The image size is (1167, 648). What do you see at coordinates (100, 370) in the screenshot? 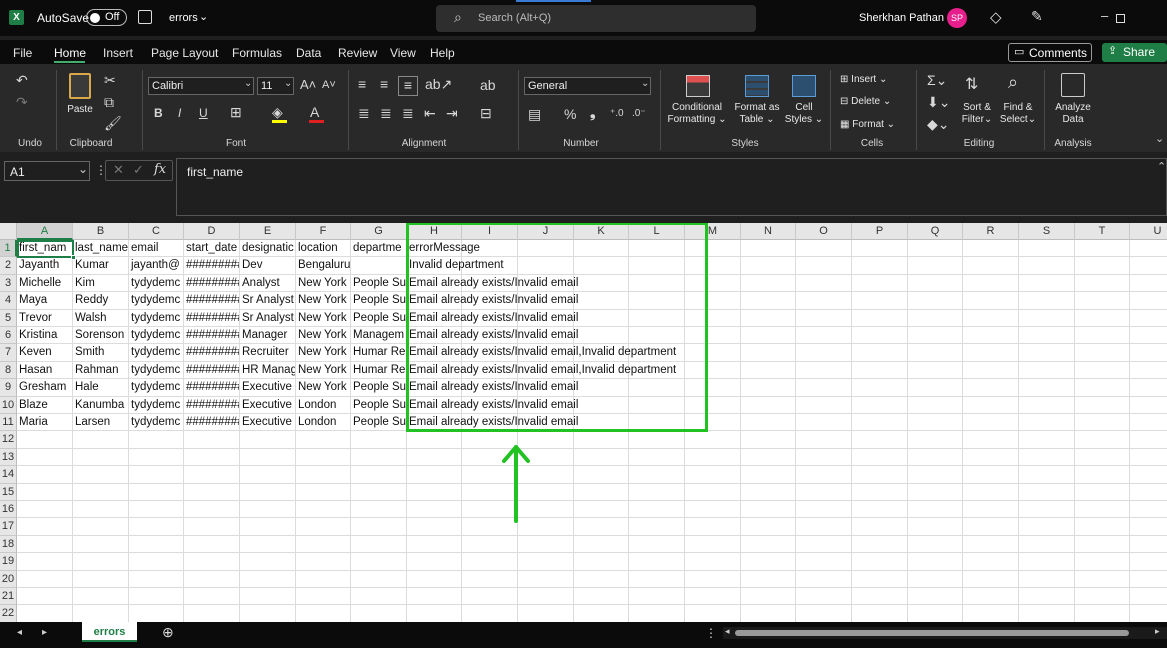
I see `cell-b8: Rahman` at bounding box center [100, 370].